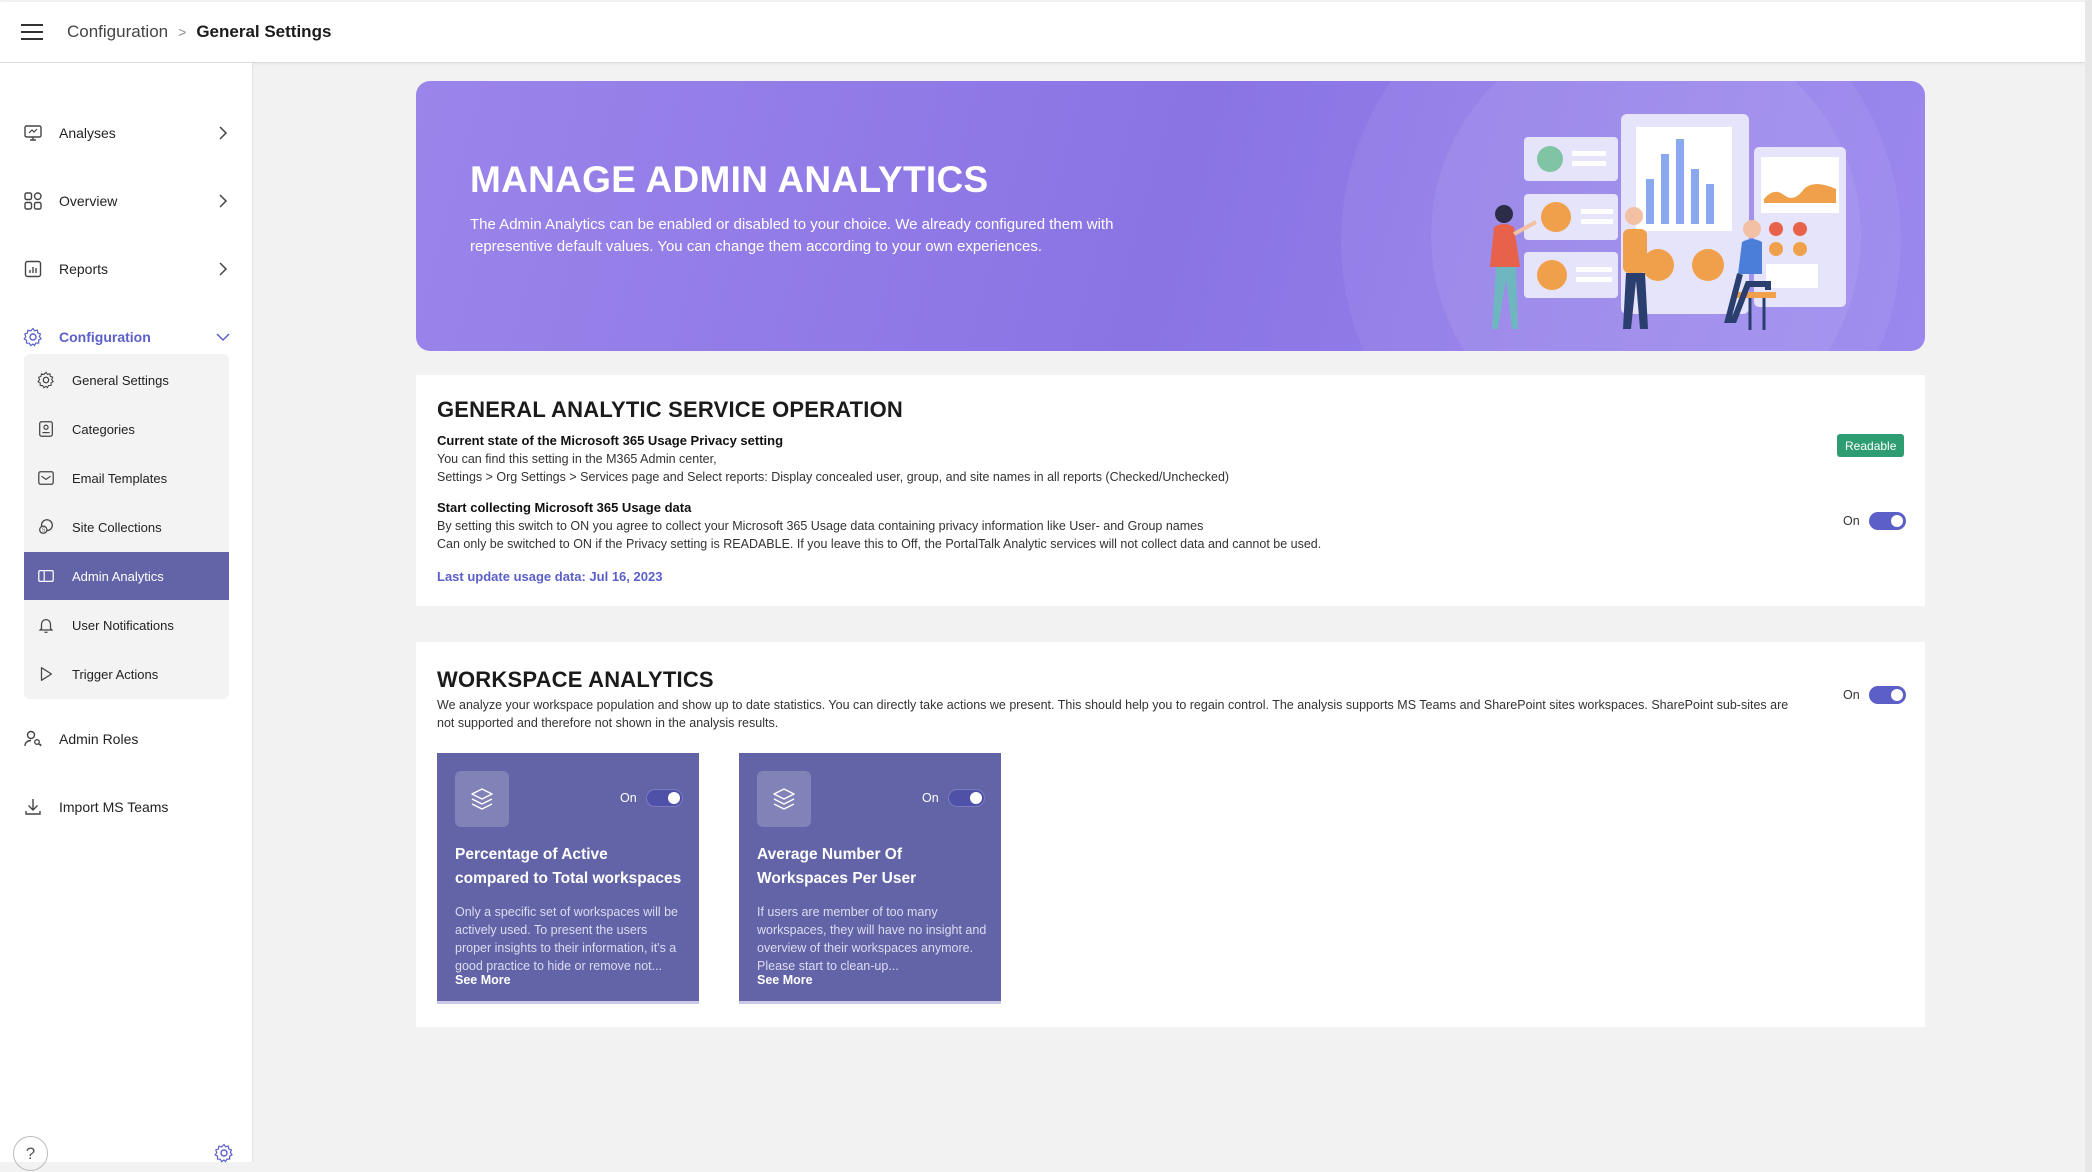 The image size is (2092, 1172). What do you see at coordinates (223, 337) in the screenshot?
I see `chevron-down-icon` at bounding box center [223, 337].